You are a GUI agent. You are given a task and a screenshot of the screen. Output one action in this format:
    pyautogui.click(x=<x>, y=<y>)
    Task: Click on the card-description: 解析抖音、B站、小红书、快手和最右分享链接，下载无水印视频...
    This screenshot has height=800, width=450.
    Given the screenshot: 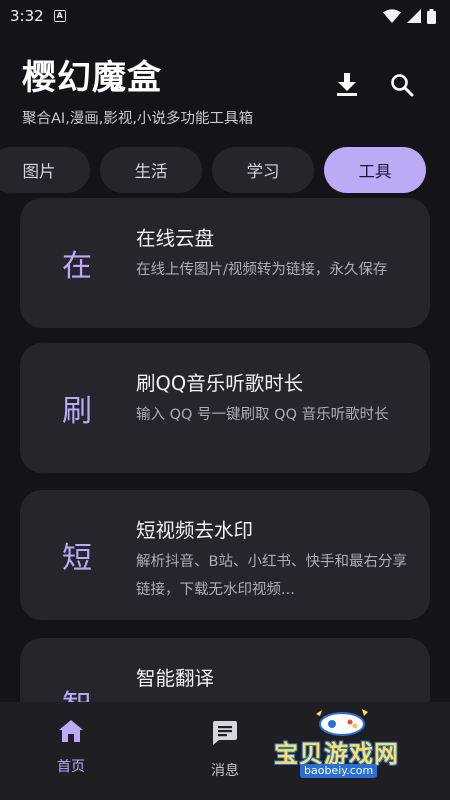 What is the action you would take?
    pyautogui.click(x=271, y=576)
    